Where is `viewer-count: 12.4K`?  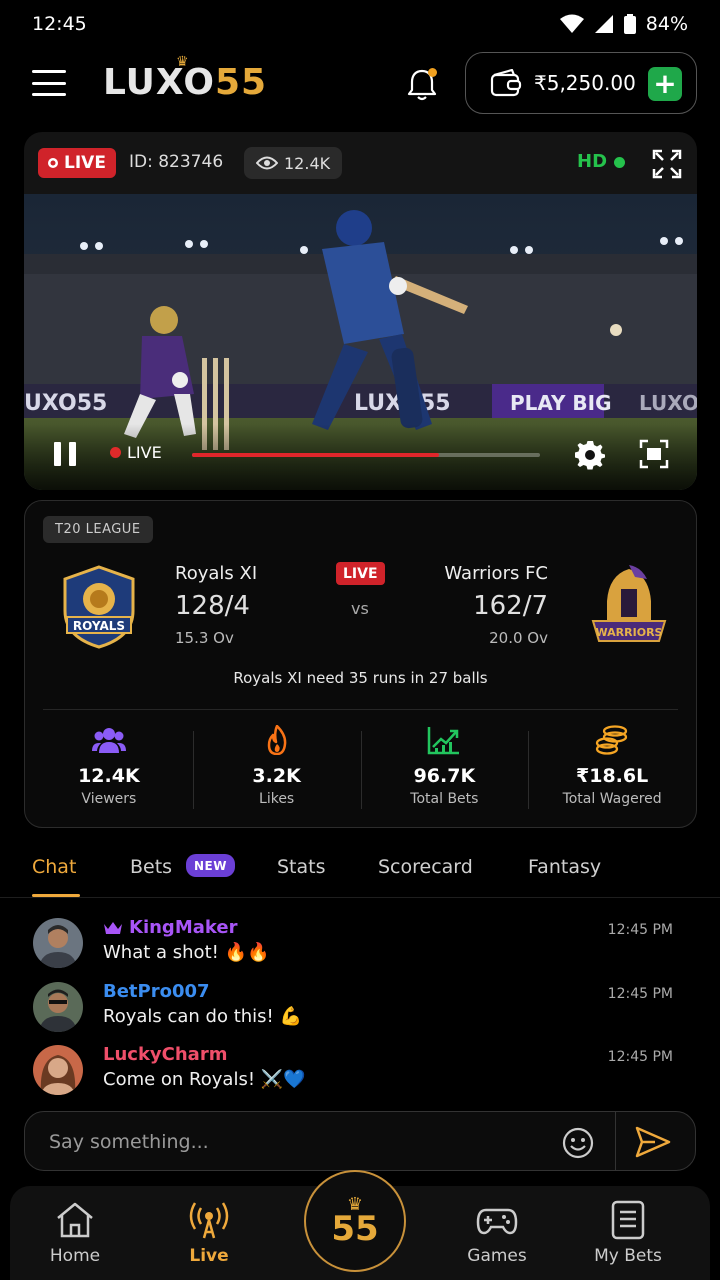 viewer-count: 12.4K is located at coordinates (293, 163).